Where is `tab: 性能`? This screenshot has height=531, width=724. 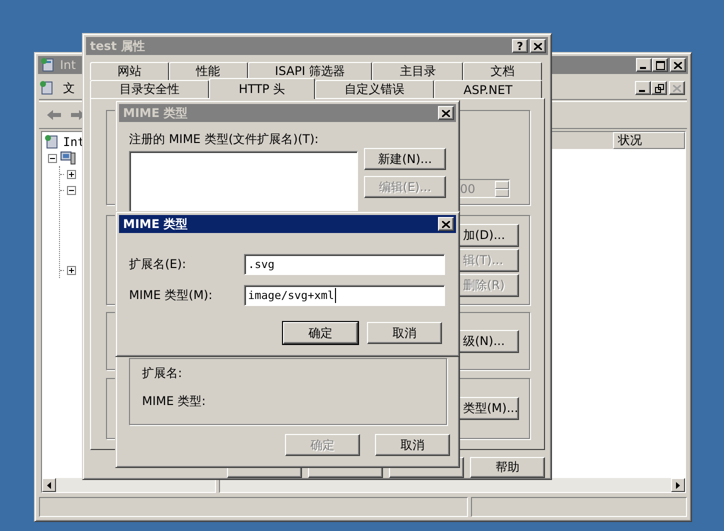
tab: 性能 is located at coordinates (208, 71).